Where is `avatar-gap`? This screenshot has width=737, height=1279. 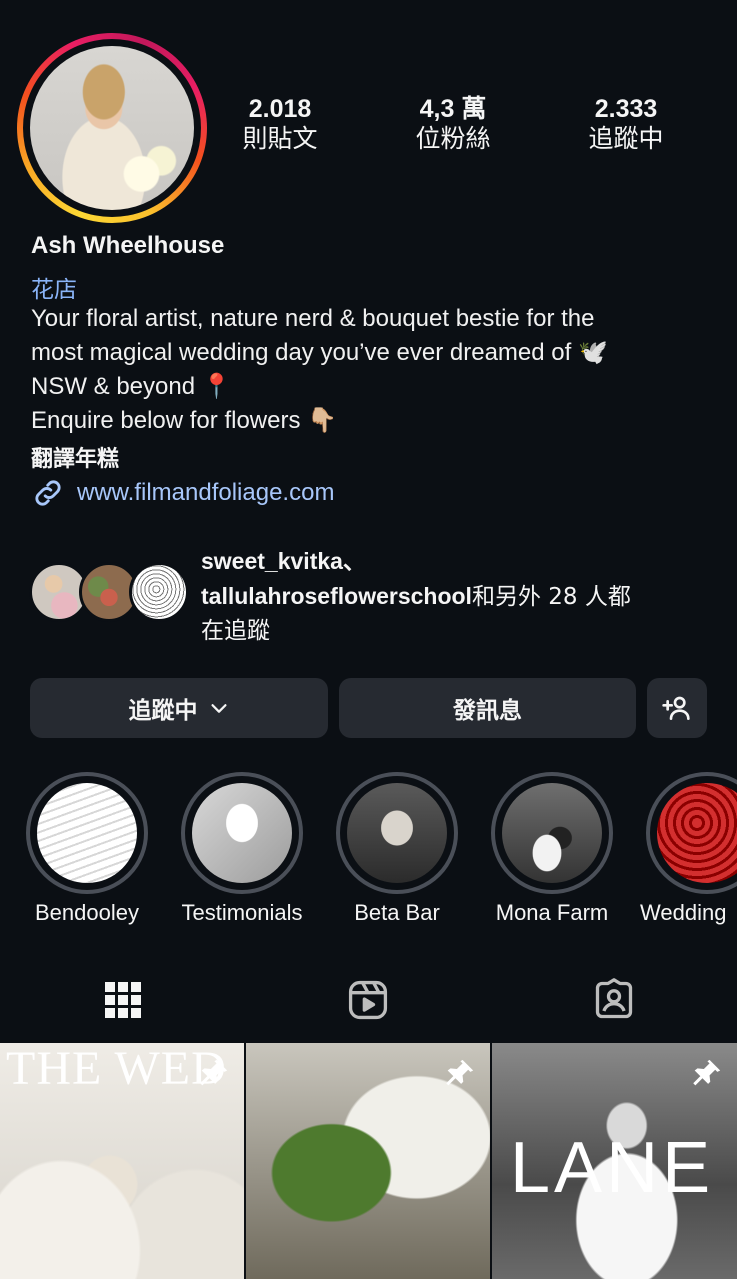
avatar-gap is located at coordinates (112, 128).